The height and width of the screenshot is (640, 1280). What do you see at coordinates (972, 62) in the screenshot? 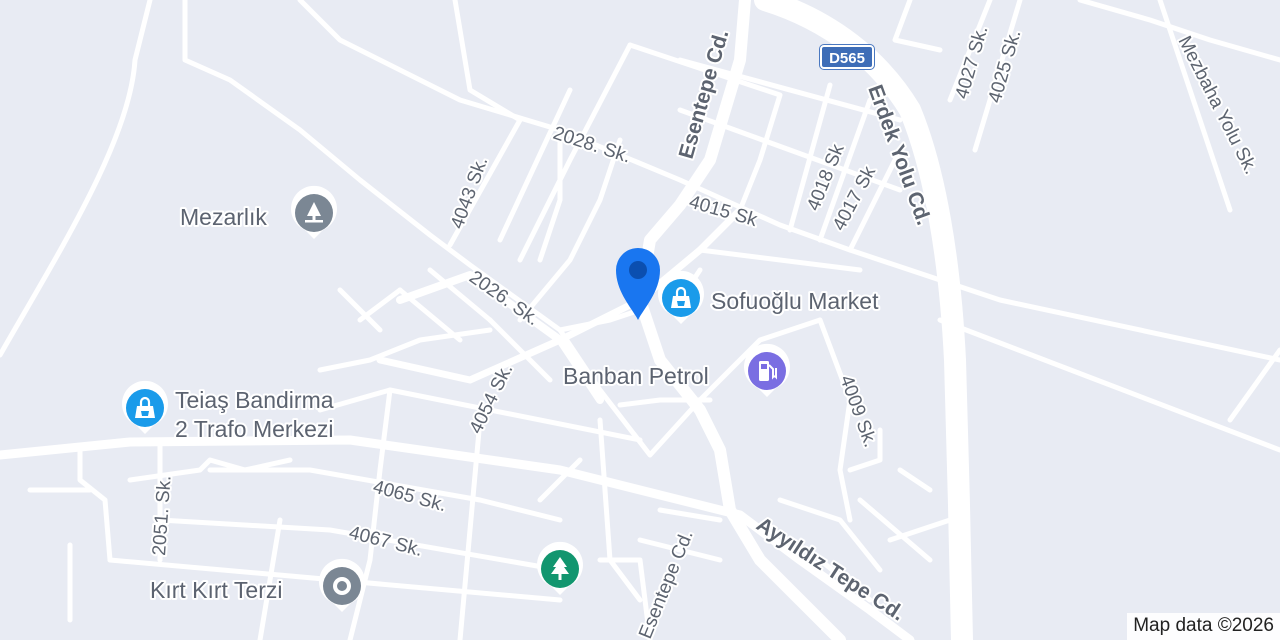
I see `street-label: 4027 Sk.` at bounding box center [972, 62].